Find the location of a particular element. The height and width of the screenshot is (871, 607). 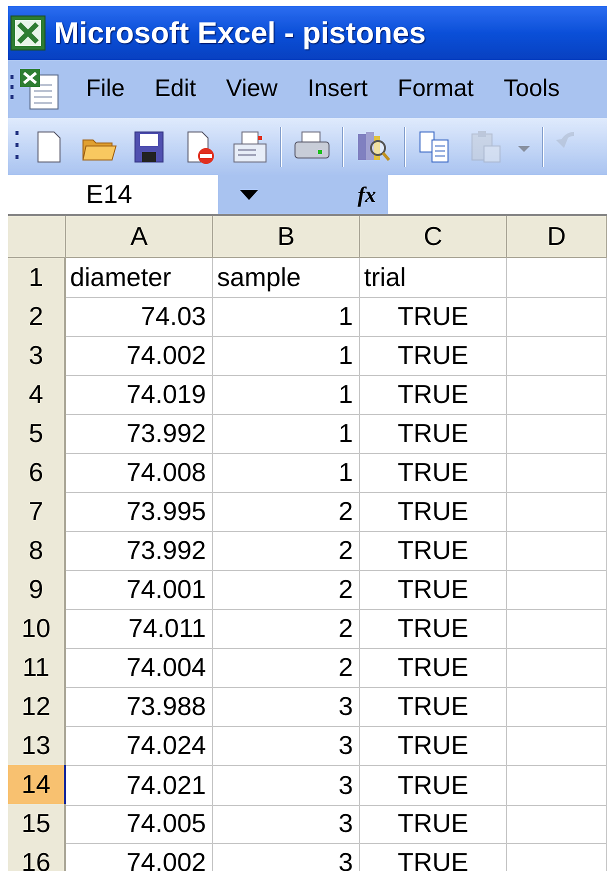

row-header: 16 is located at coordinates (37, 857).